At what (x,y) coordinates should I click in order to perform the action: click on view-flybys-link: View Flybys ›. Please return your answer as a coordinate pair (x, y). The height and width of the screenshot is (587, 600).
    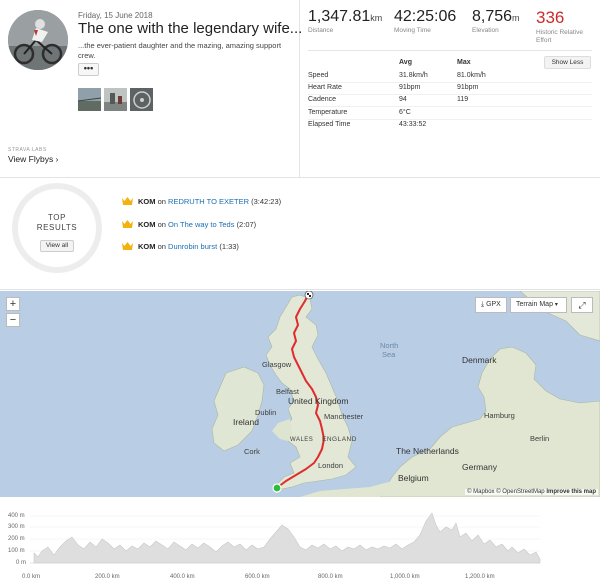
    Looking at the image, I should click on (33, 159).